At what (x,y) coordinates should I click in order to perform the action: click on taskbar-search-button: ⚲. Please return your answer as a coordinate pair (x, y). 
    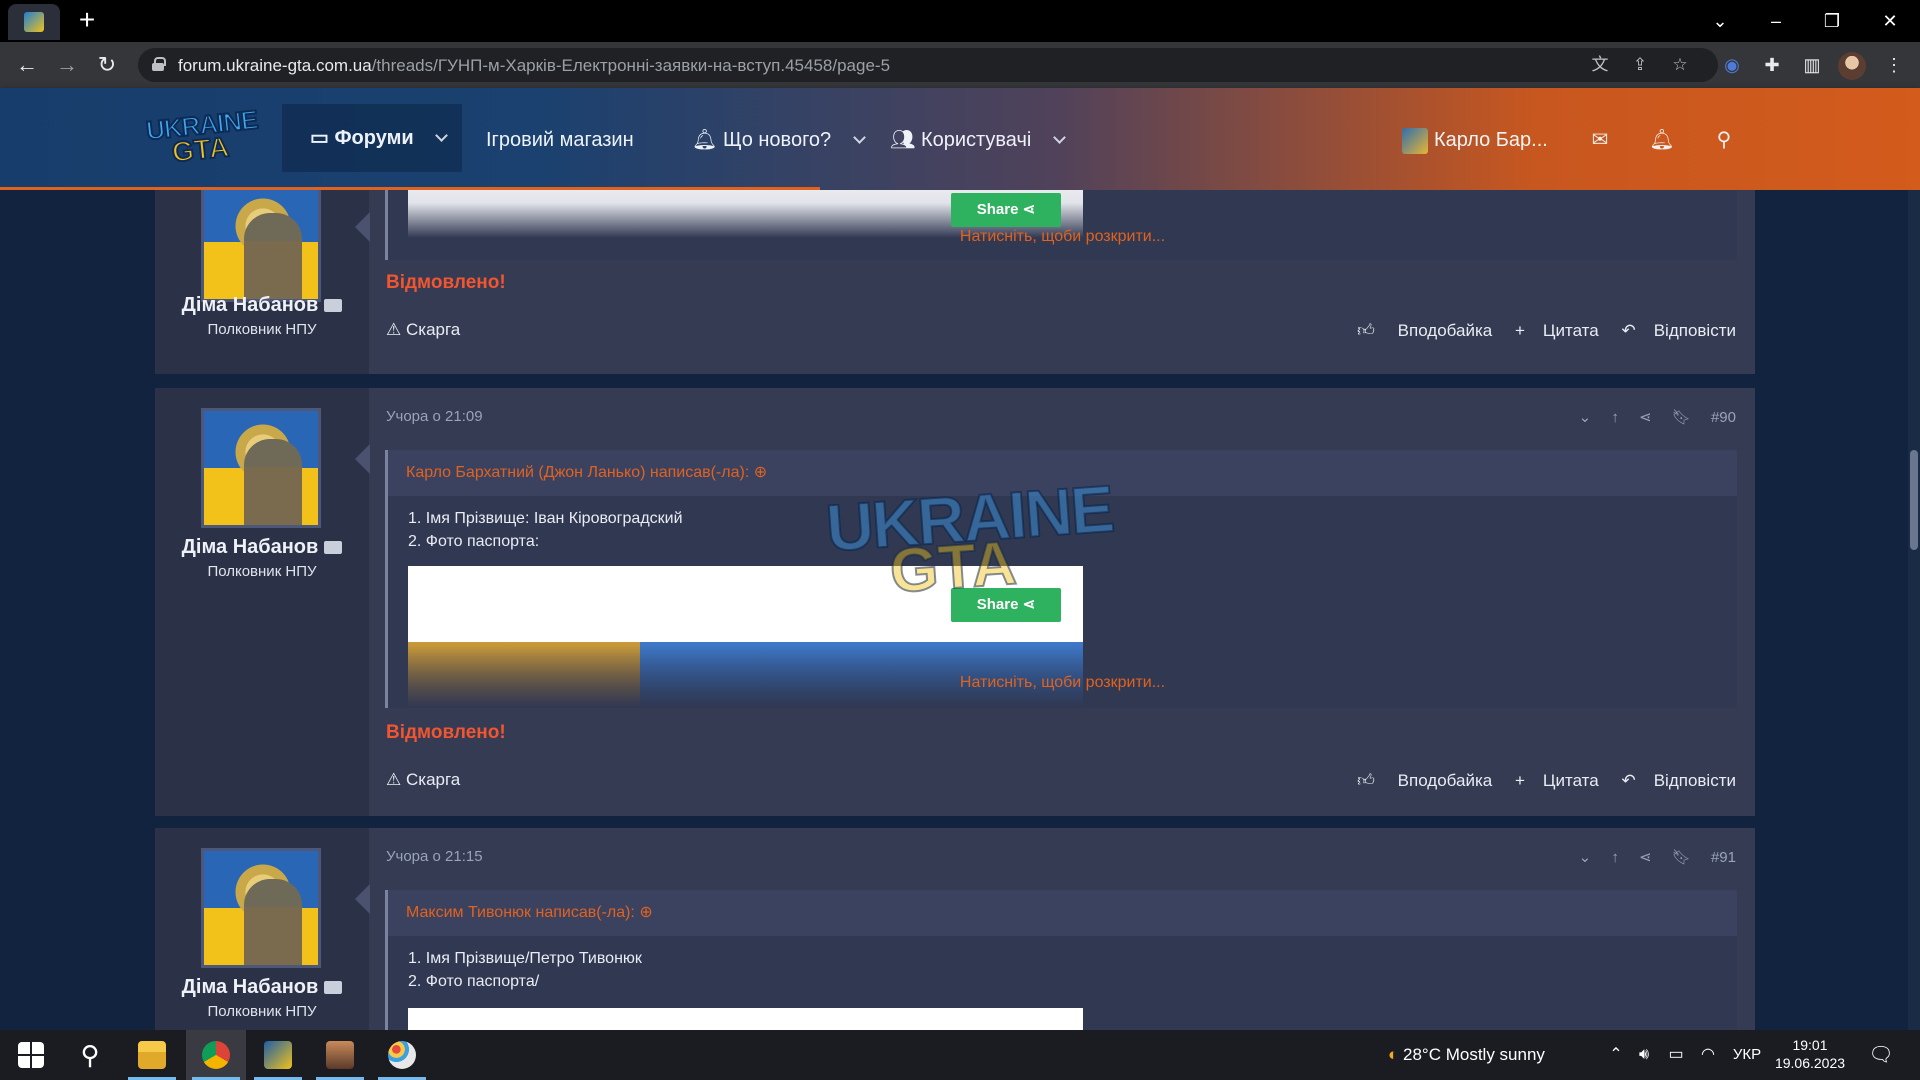
    Looking at the image, I should click on (90, 1055).